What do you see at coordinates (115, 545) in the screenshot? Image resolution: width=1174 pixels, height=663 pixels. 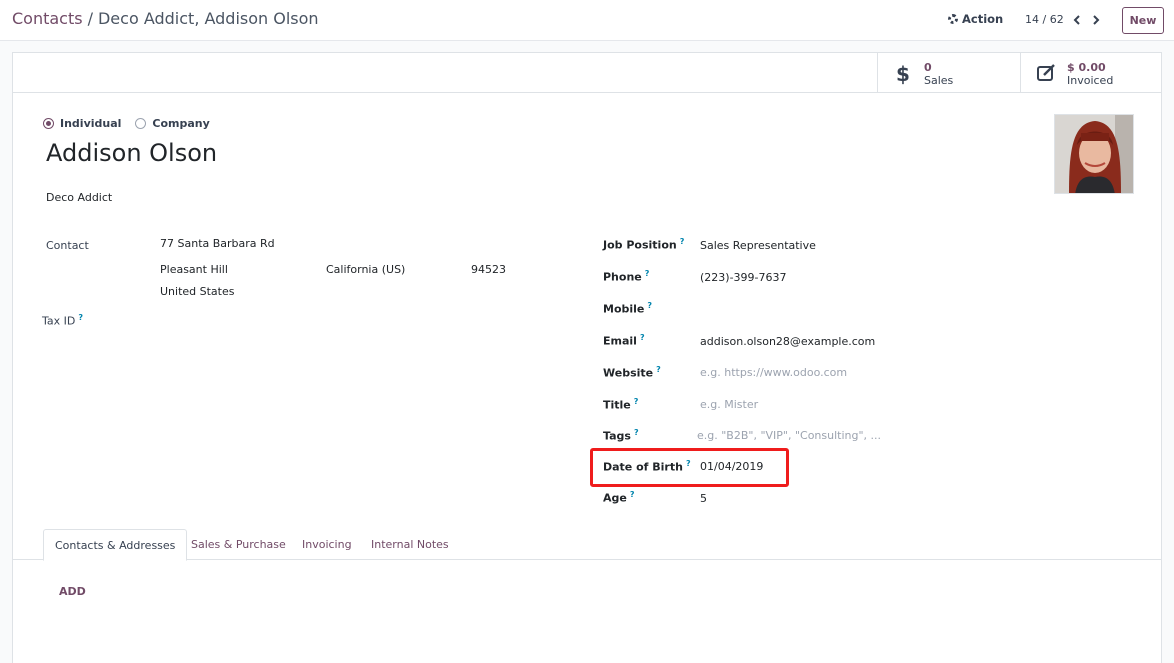 I see `tab-contacts-addresses: Contacts & Addresses` at bounding box center [115, 545].